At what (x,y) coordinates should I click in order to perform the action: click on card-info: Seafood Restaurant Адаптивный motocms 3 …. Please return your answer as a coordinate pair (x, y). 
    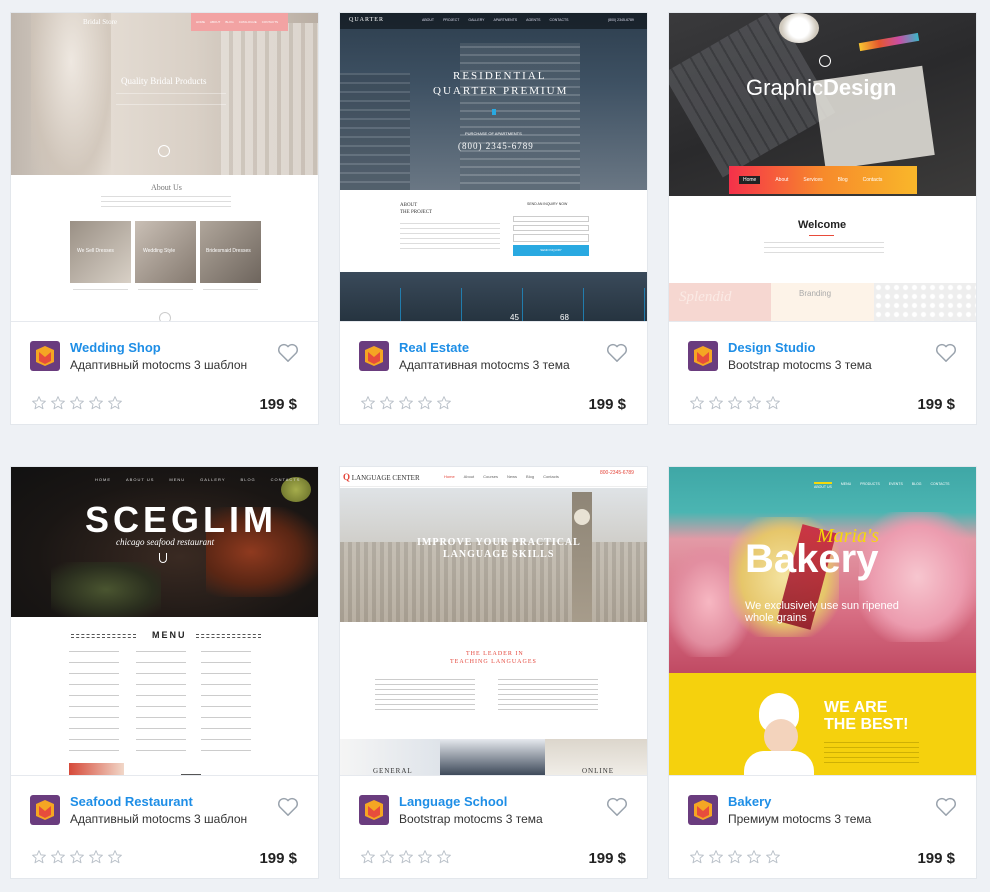
    Looking at the image, I should click on (164, 826).